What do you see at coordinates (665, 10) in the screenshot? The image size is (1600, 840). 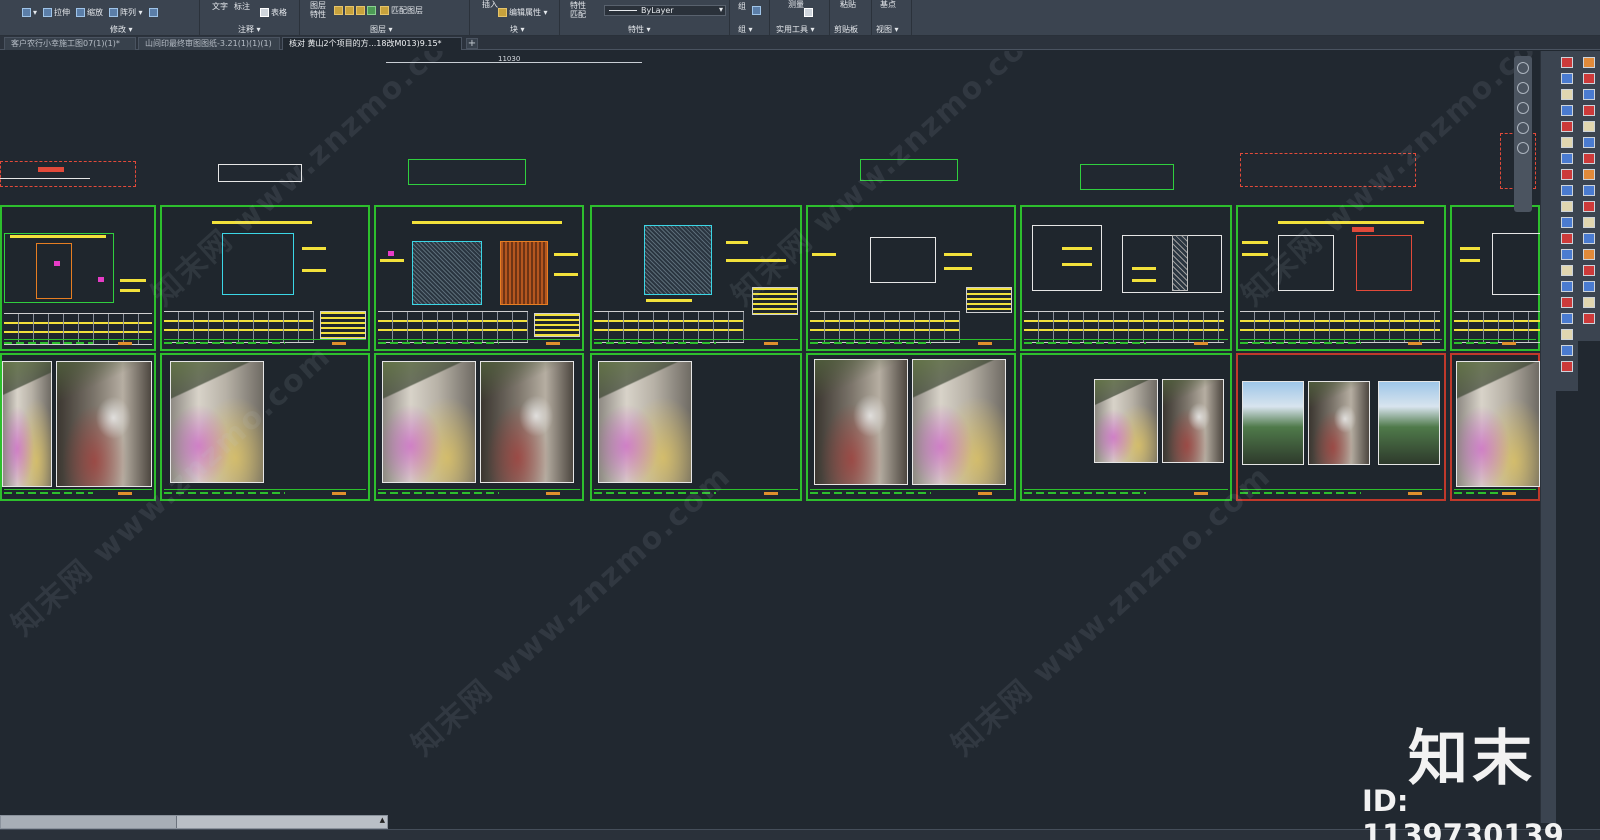 I see `linetype-dropdown: ByLayer` at bounding box center [665, 10].